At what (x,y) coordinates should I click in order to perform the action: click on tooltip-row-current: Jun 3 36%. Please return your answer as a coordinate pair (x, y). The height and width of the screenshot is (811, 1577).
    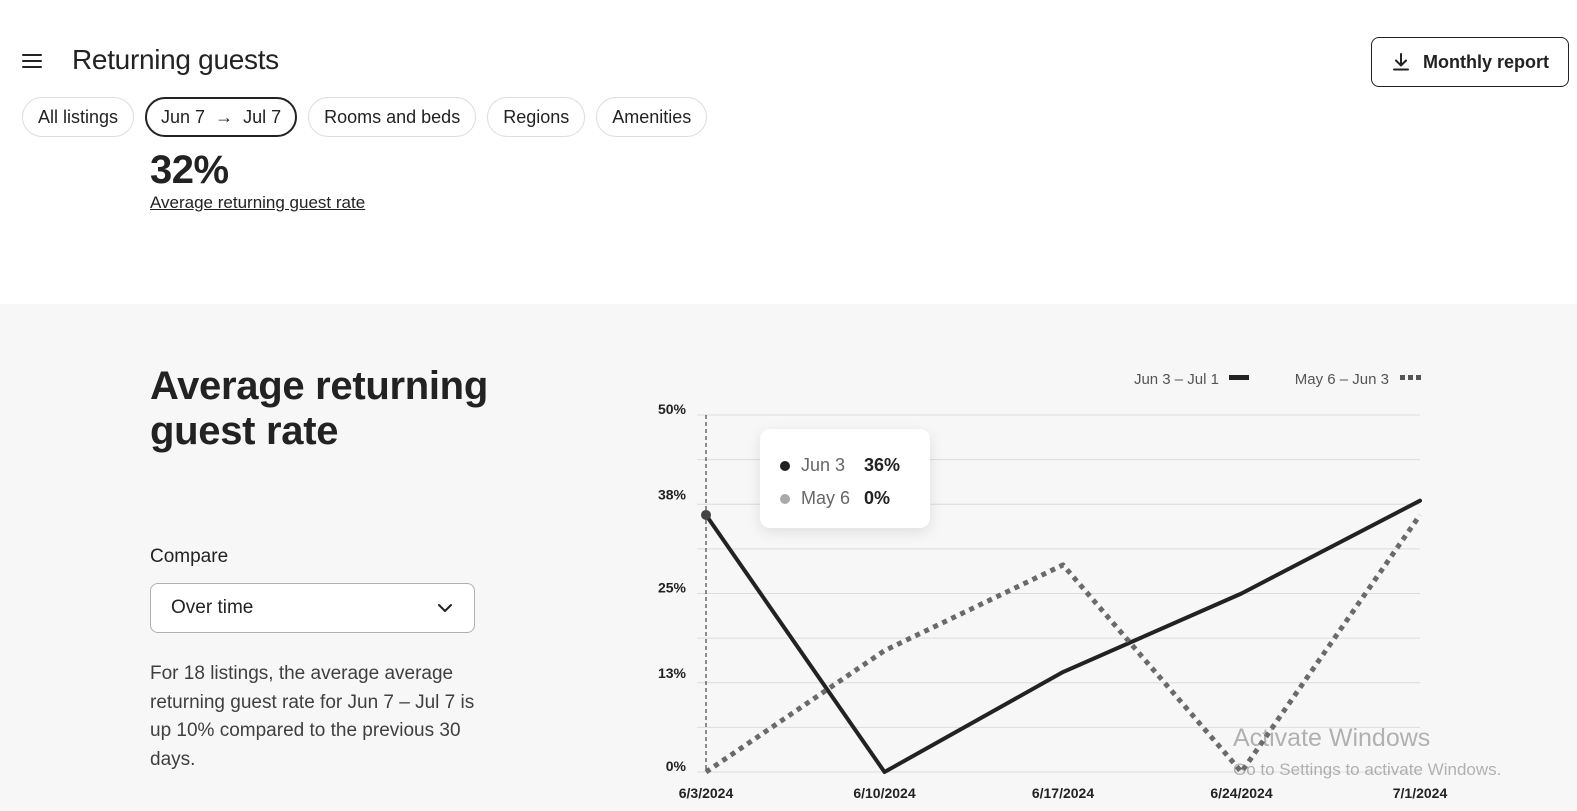
    Looking at the image, I should click on (845, 465).